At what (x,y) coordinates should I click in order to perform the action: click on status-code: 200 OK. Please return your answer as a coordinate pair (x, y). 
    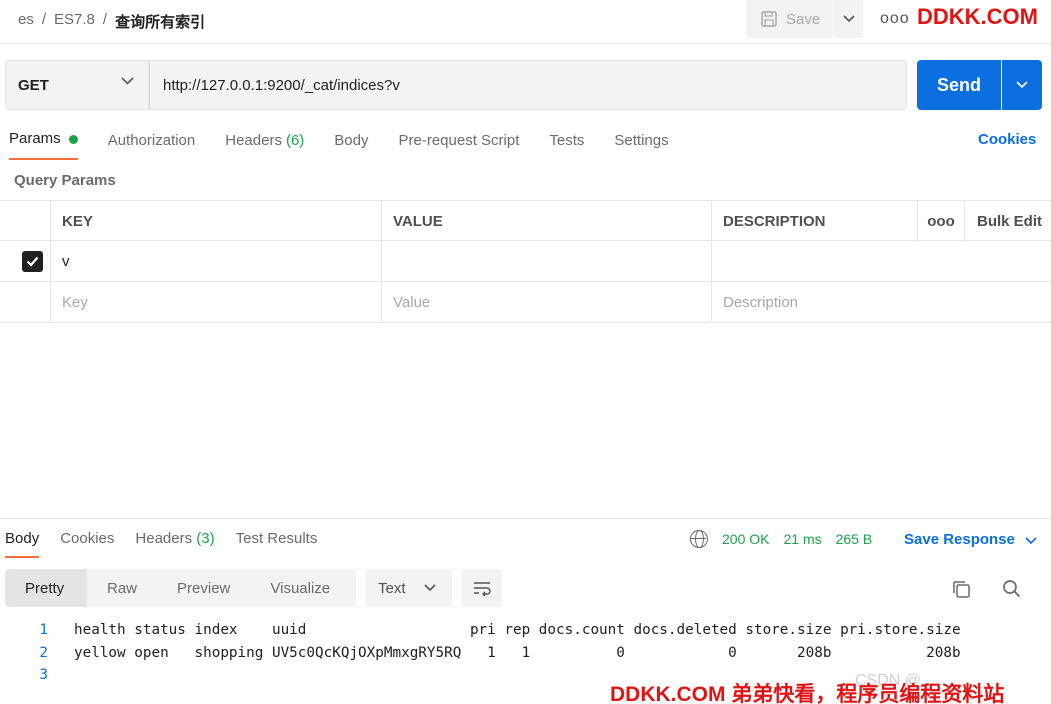
    Looking at the image, I should click on (745, 539).